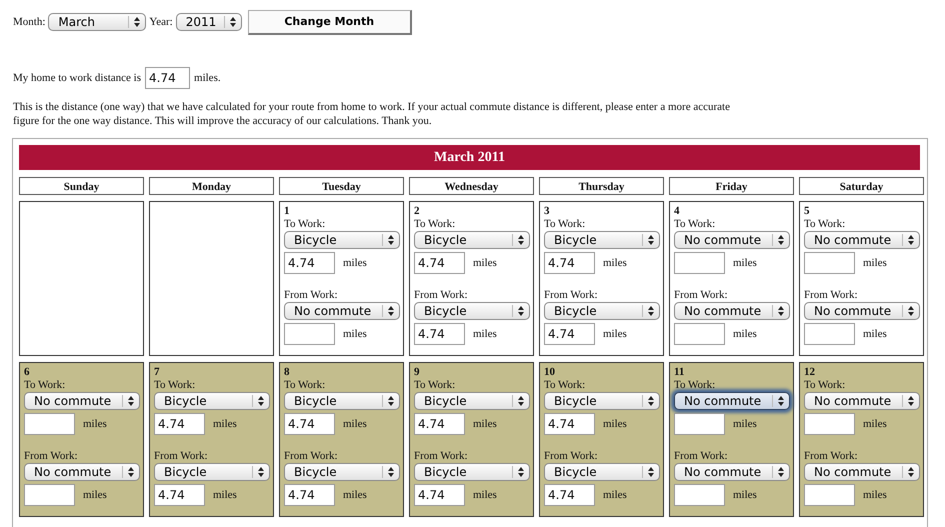 The width and height of the screenshot is (945, 527). I want to click on year-select: 2011, so click(209, 22).